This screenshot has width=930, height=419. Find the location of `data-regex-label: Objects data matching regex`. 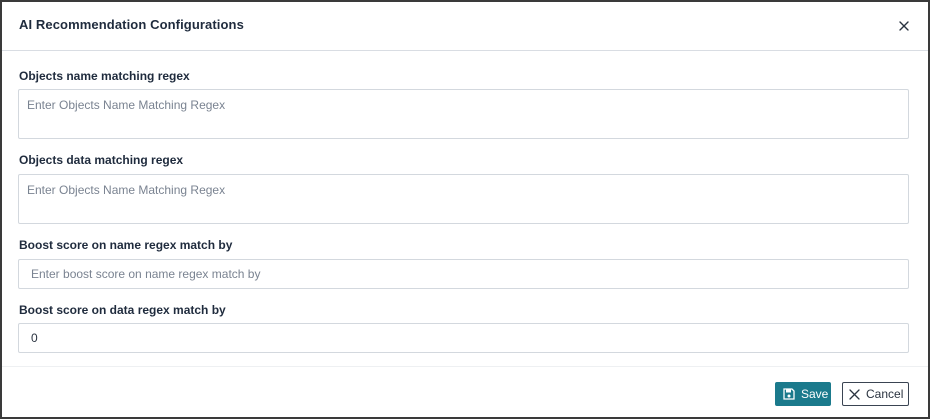

data-regex-label: Objects data matching regex is located at coordinates (101, 160).